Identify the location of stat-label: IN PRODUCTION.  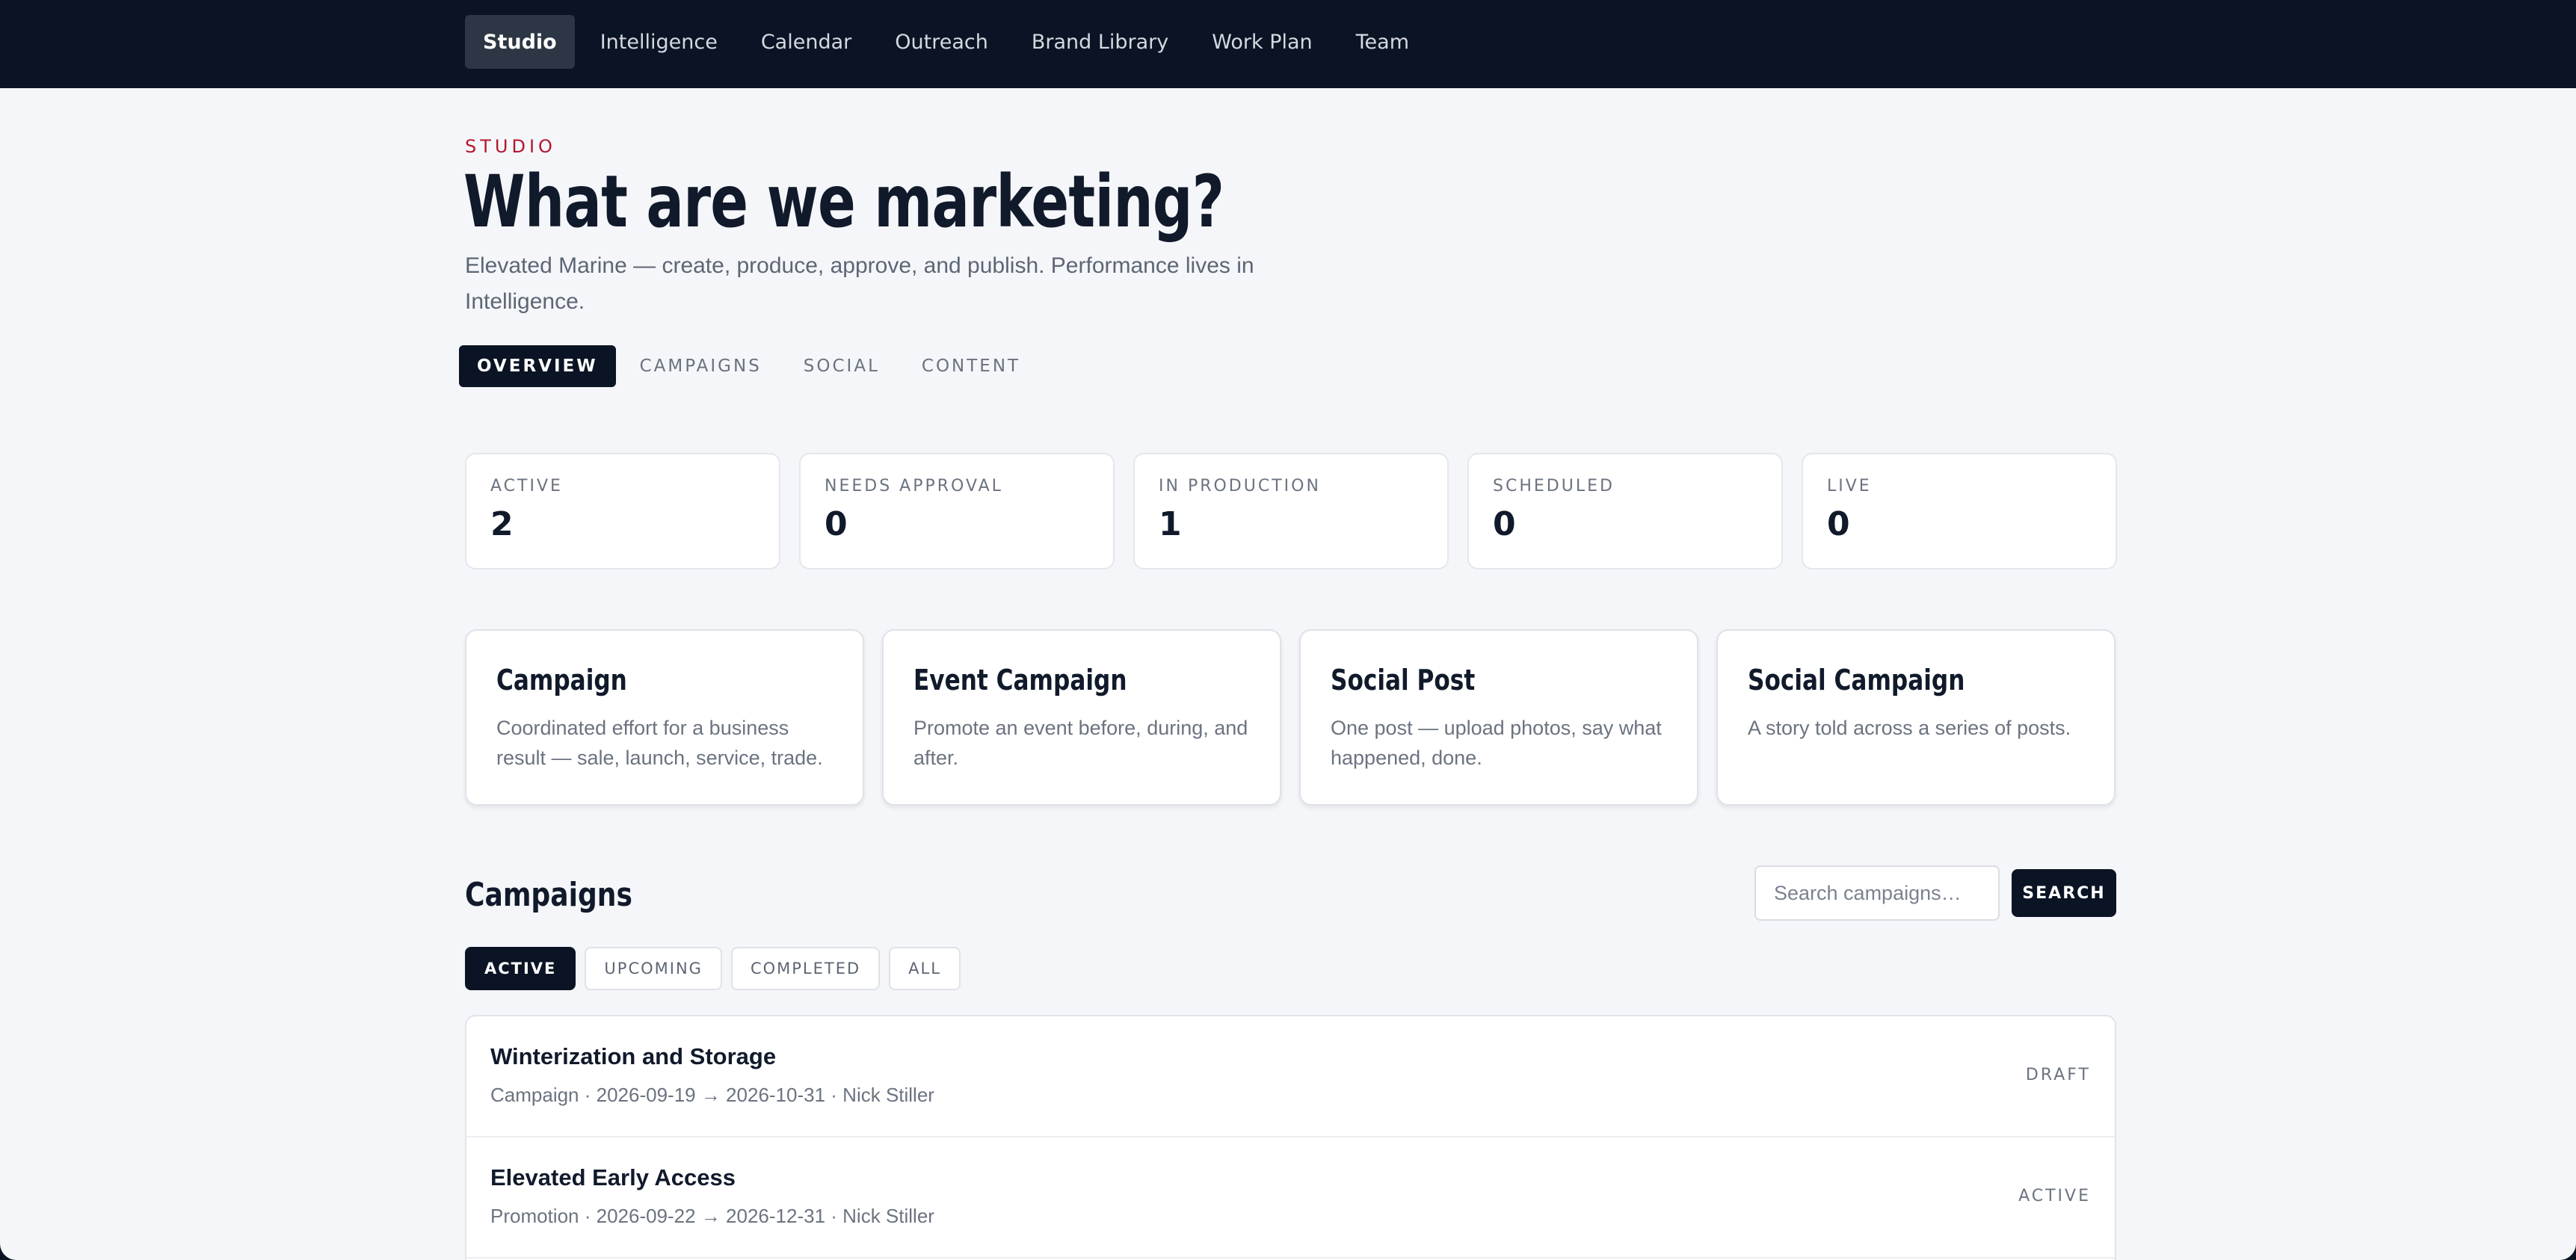
(1240, 486).